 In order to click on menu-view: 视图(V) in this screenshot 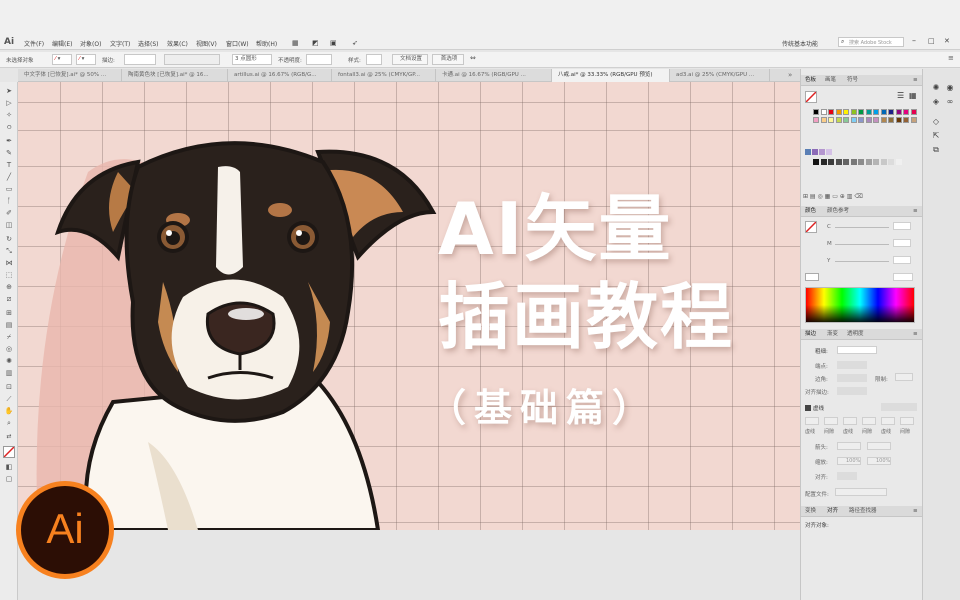, I will do `click(206, 43)`.